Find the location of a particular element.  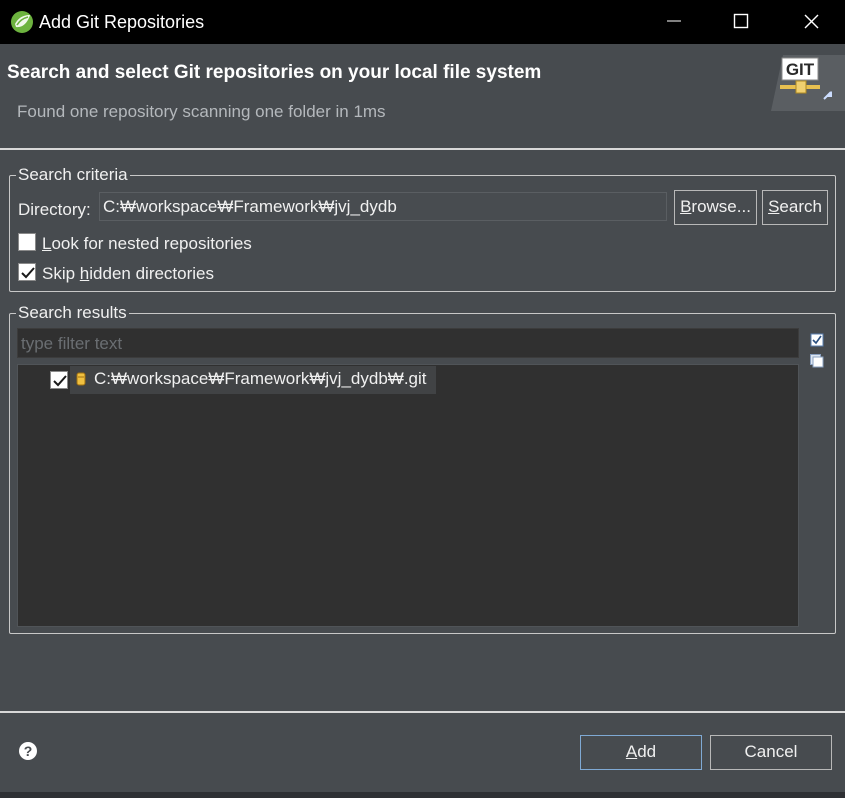

close-button is located at coordinates (811, 22).